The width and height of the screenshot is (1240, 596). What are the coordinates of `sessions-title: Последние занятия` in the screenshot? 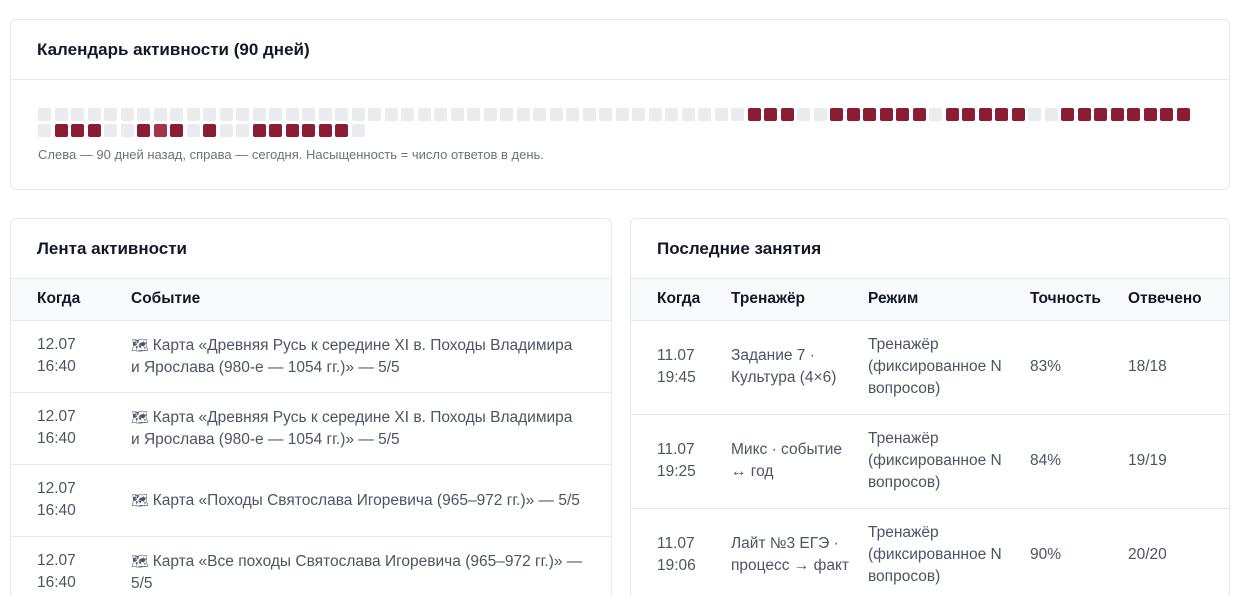 It's located at (930, 249).